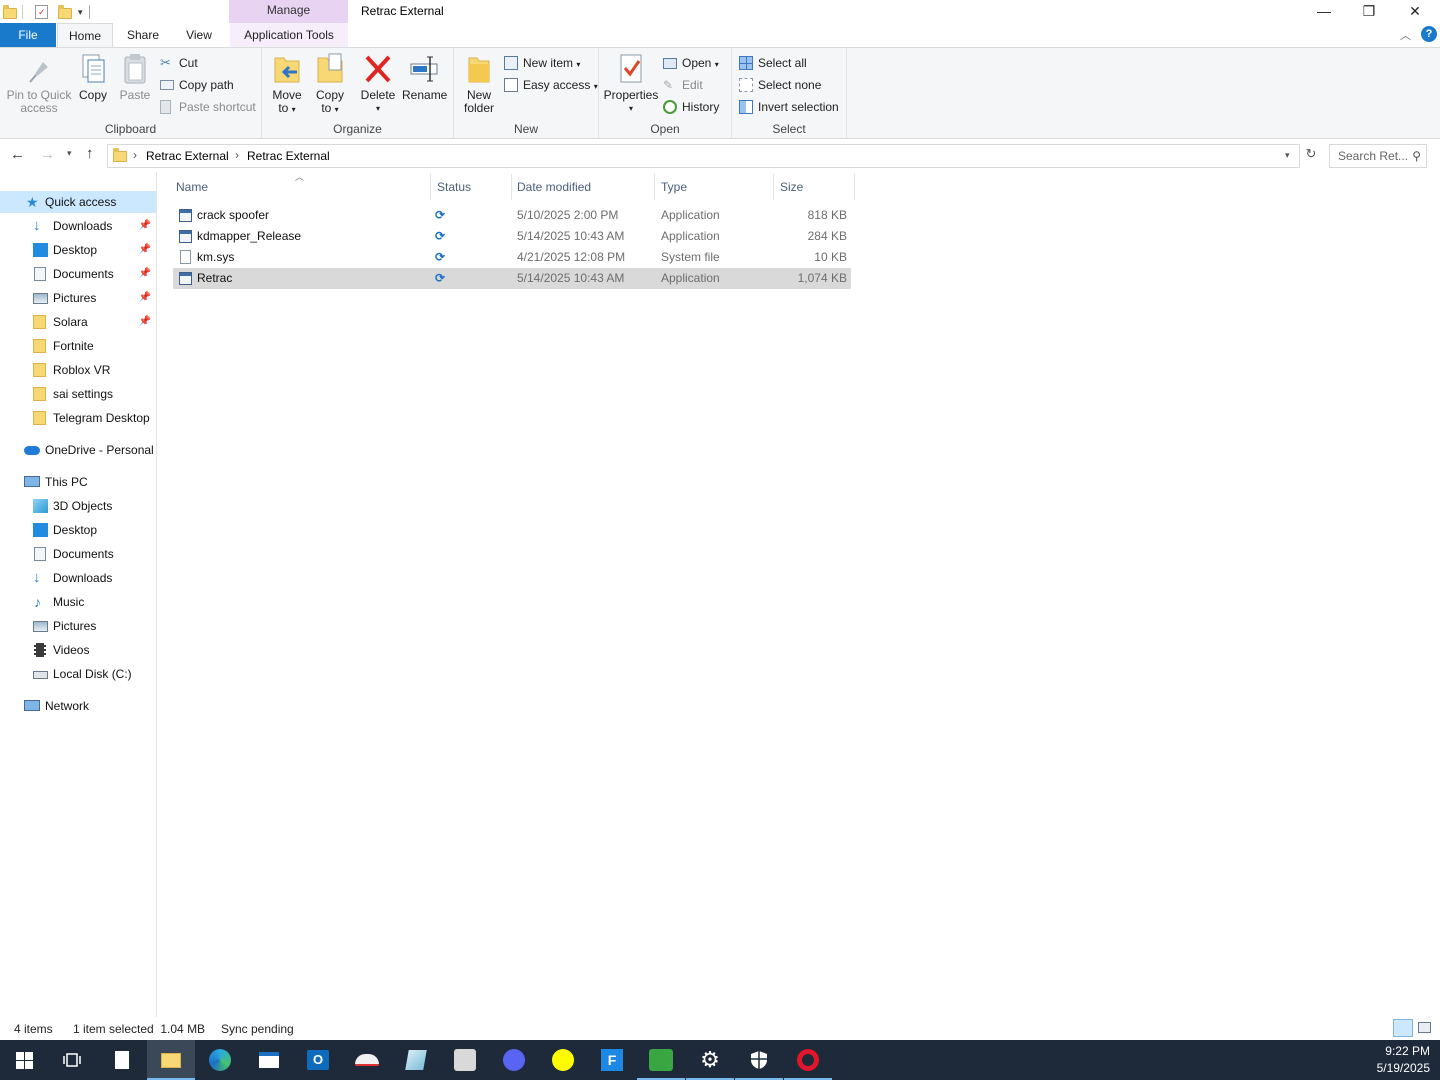  Describe the element at coordinates (661, 1060) in the screenshot. I see `game-app-icon` at that location.